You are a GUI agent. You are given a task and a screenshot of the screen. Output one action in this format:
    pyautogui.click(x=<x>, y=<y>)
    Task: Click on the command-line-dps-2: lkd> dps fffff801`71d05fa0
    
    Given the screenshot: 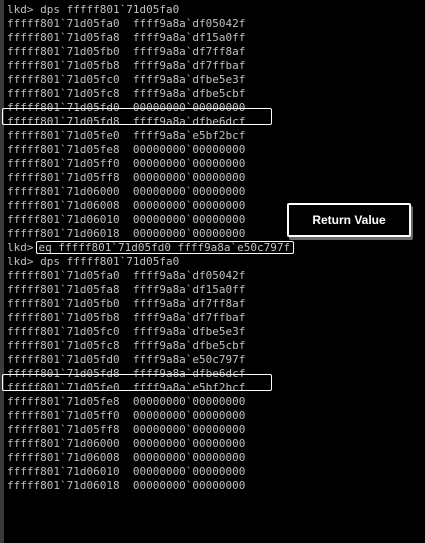 What is the action you would take?
    pyautogui.click(x=212, y=262)
    